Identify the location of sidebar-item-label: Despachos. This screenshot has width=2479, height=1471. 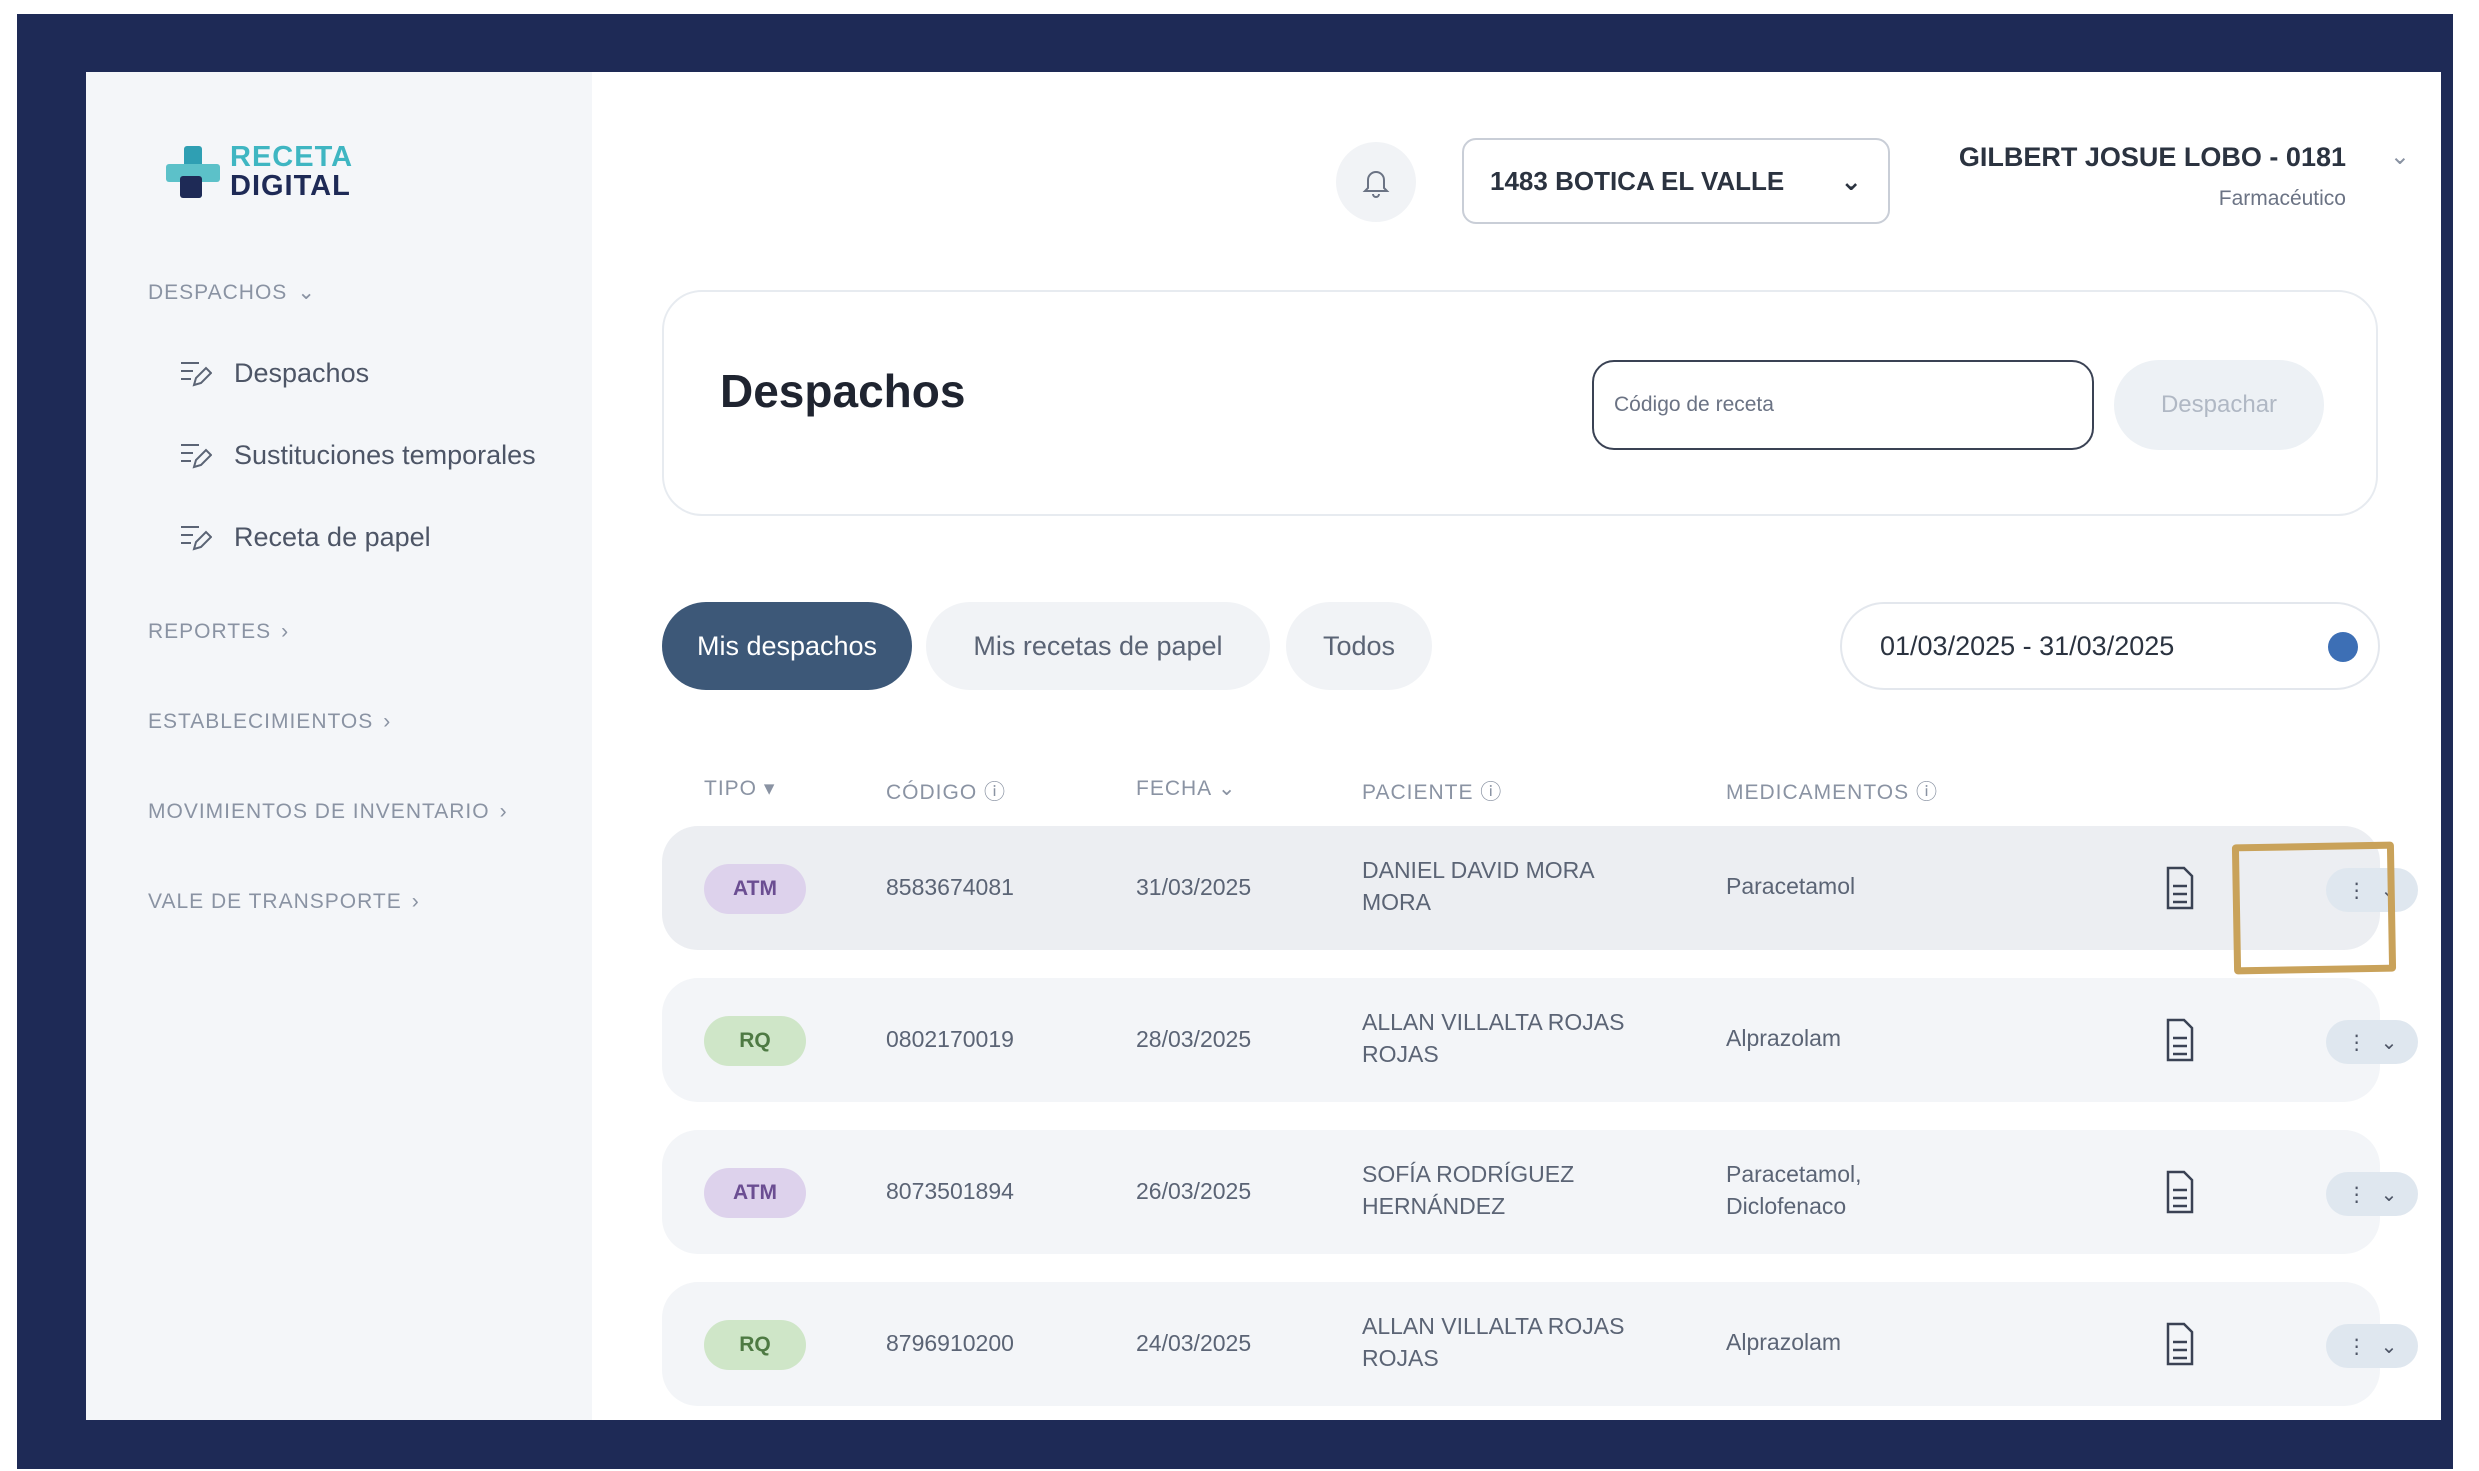
(302, 373).